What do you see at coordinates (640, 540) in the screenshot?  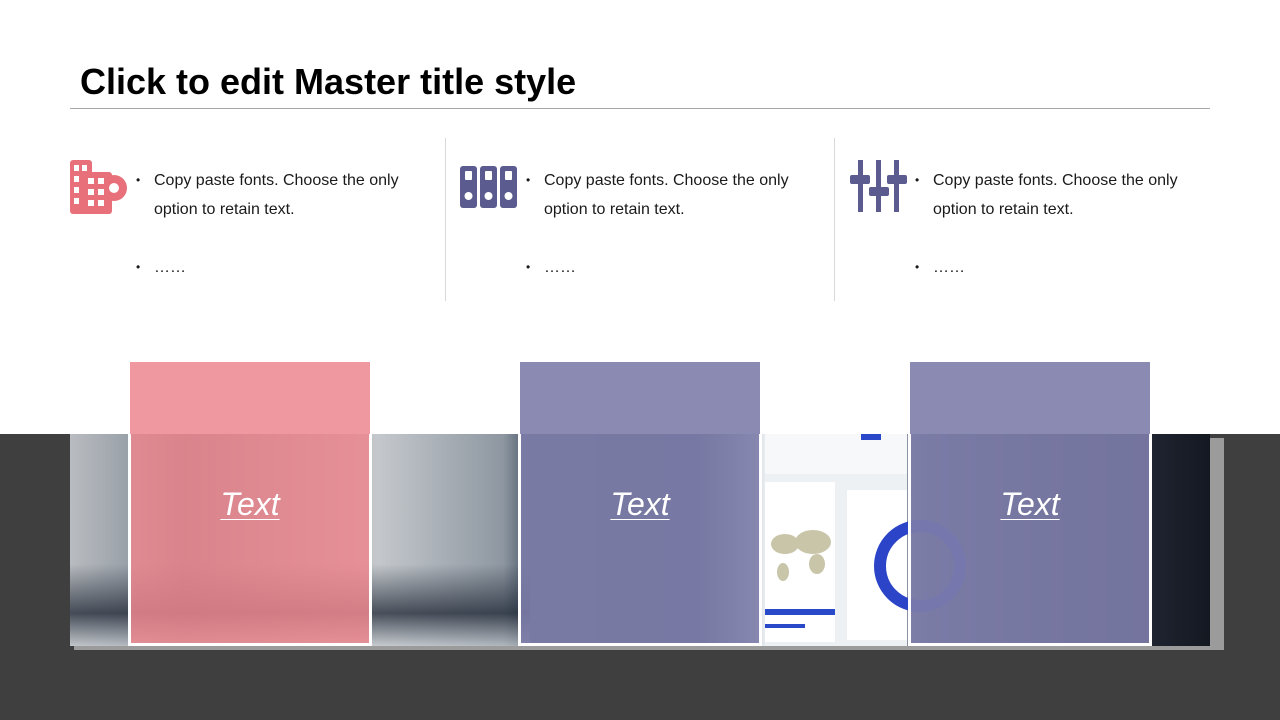 I see `card-2-frame` at bounding box center [640, 540].